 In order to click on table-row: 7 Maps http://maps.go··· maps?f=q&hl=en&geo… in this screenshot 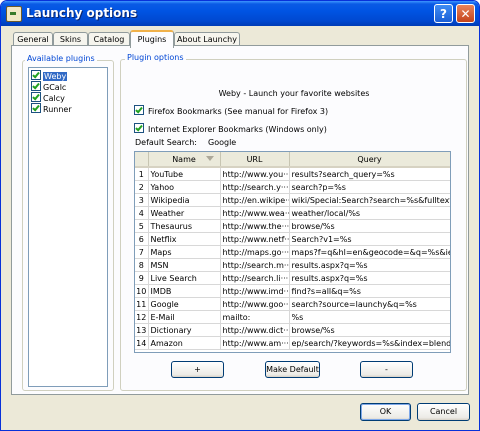, I will do `click(292, 252)`.